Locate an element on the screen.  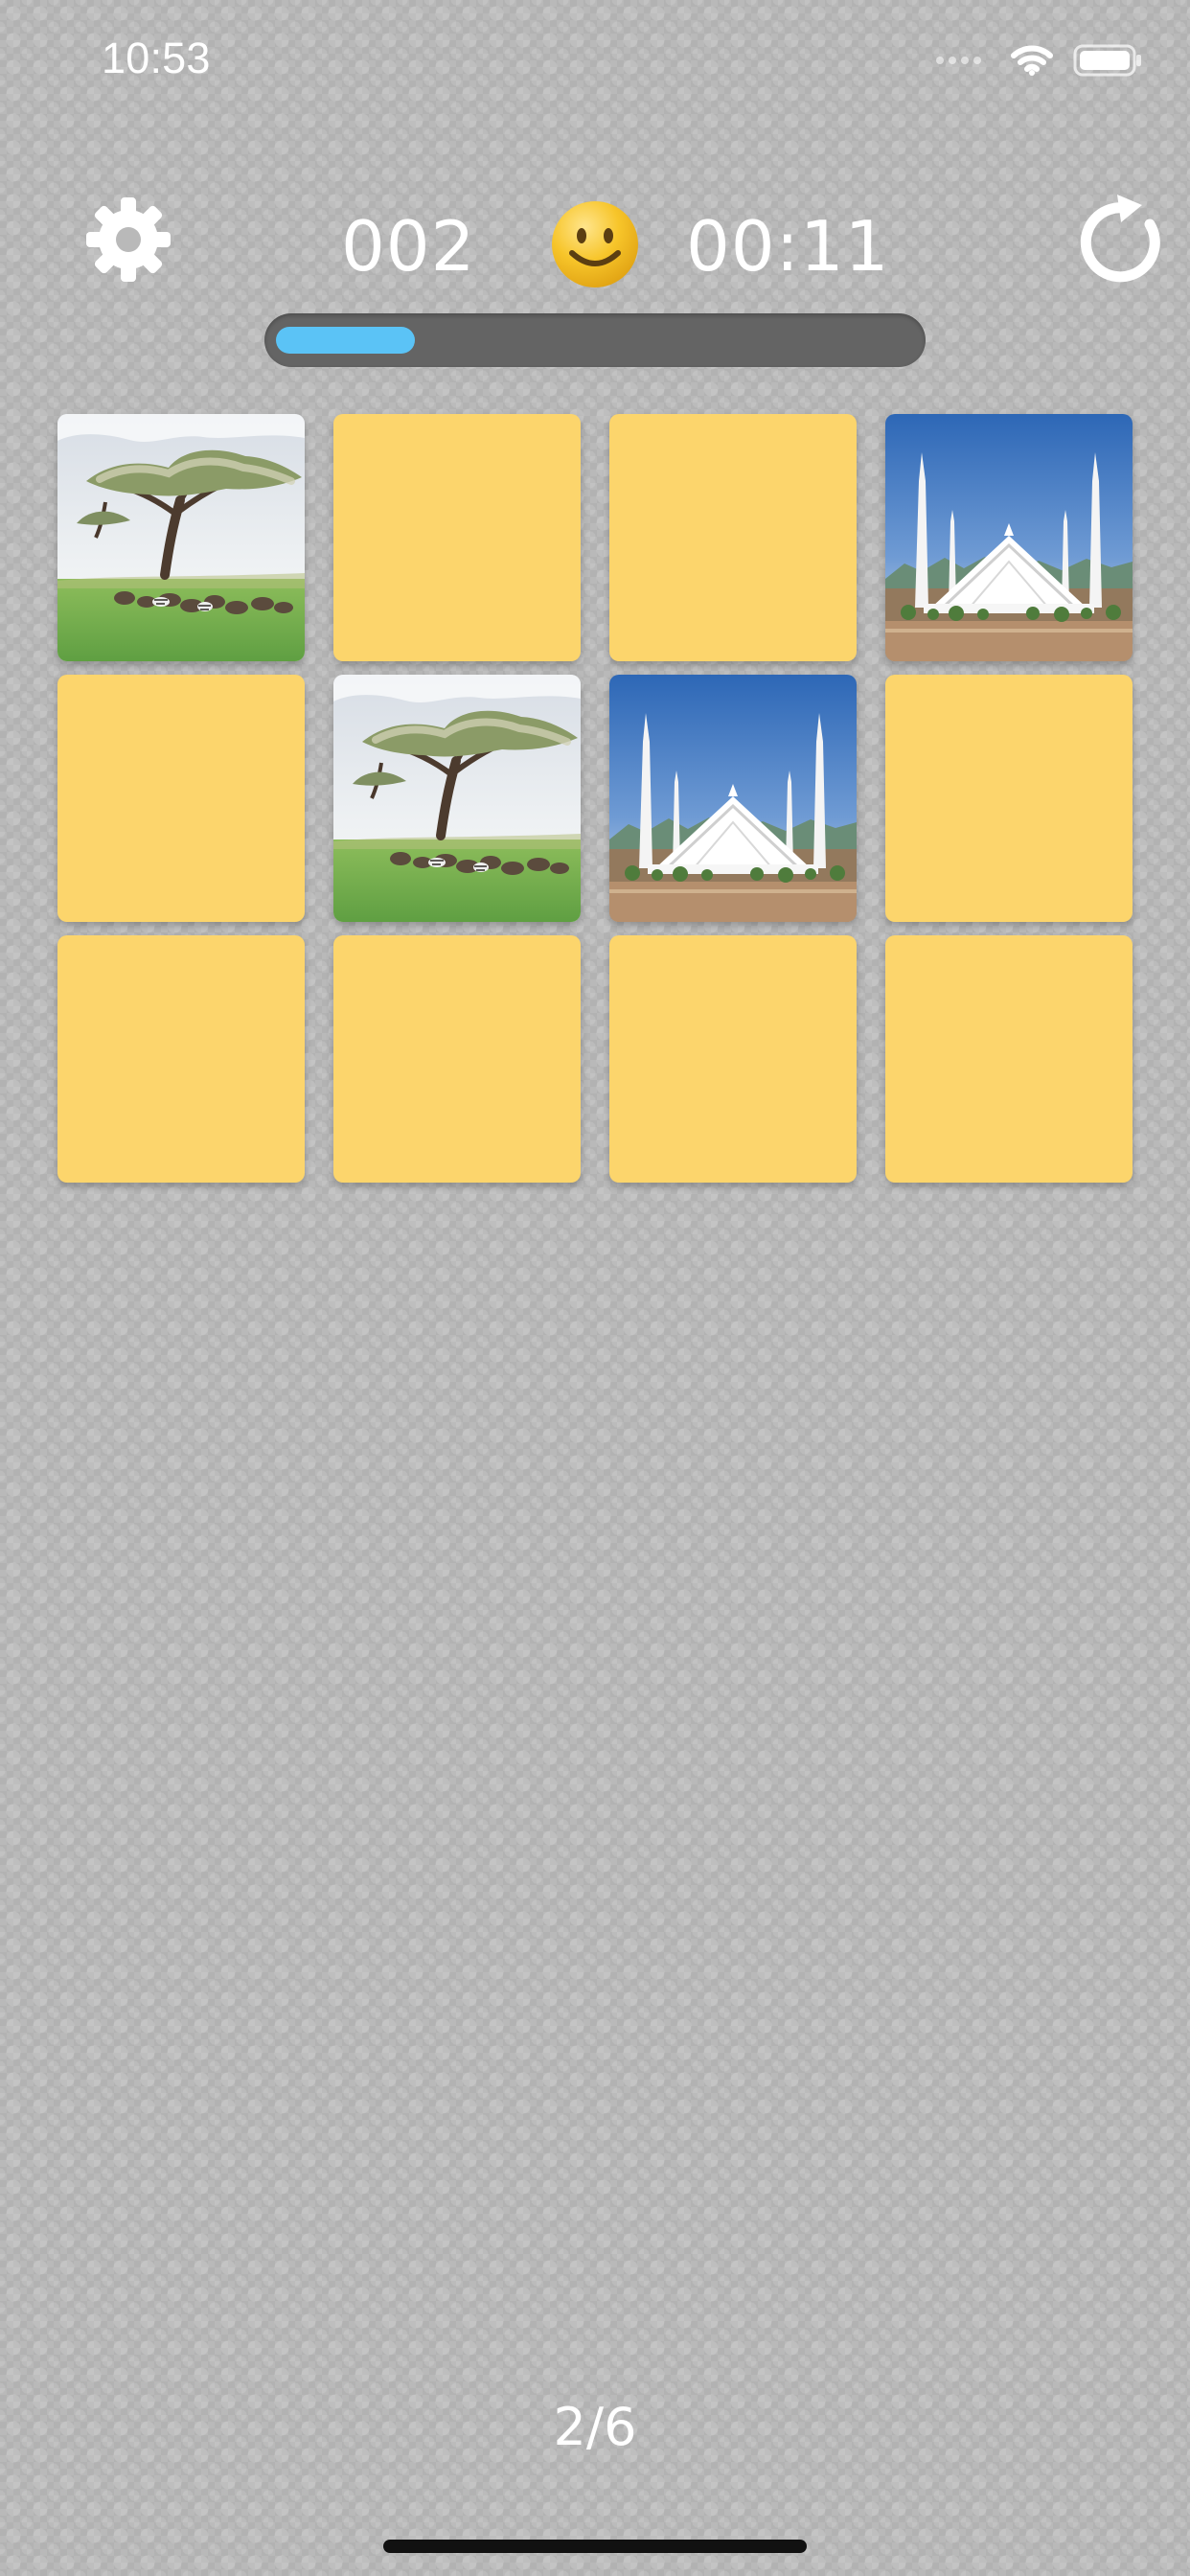
game-header: 002 00:11 is located at coordinates (595, 249).